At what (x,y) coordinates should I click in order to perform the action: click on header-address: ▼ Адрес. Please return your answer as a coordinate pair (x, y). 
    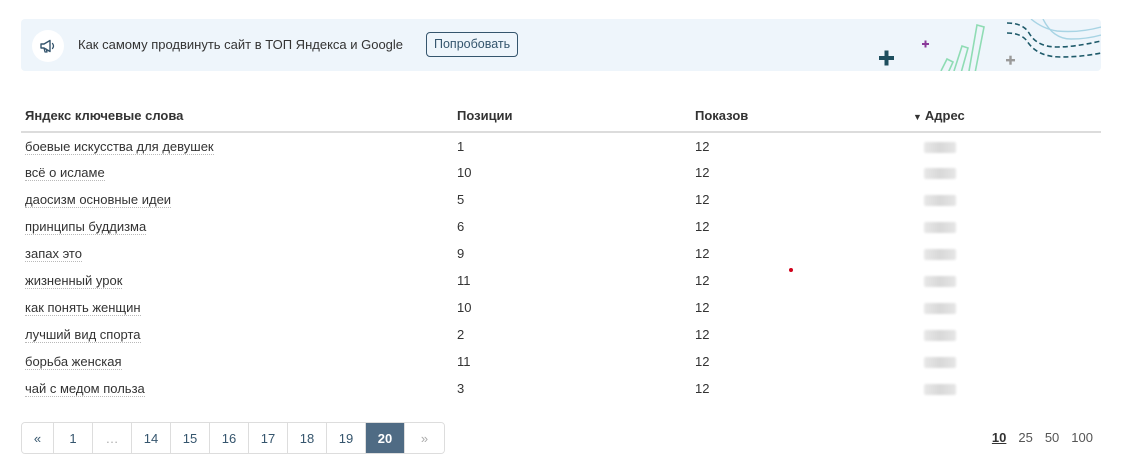
    Looking at the image, I should click on (1005, 116).